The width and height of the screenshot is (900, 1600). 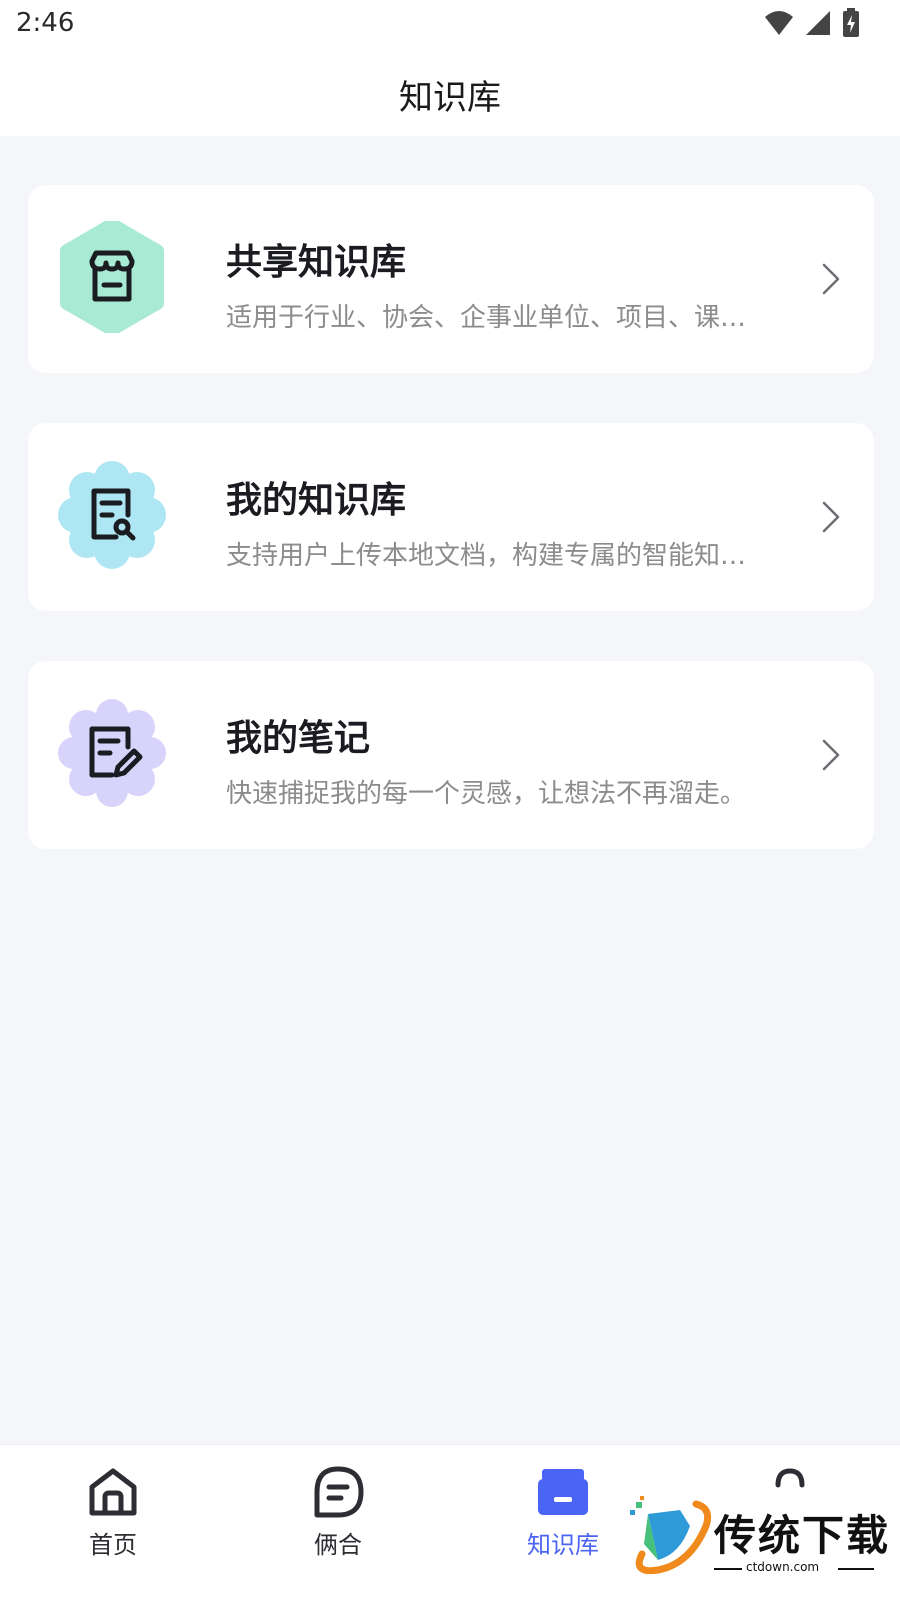 What do you see at coordinates (339, 1492) in the screenshot?
I see `chat-icon` at bounding box center [339, 1492].